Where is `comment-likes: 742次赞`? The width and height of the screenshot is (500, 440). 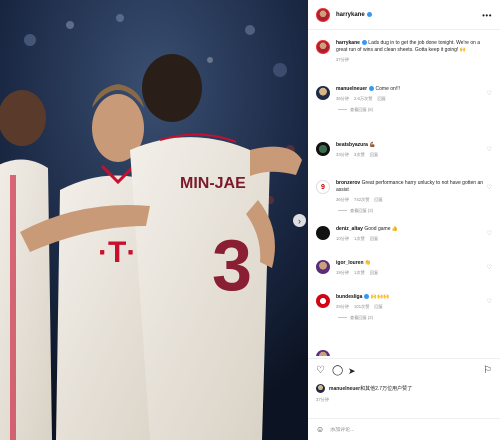 comment-likes: 742次赞 is located at coordinates (361, 199).